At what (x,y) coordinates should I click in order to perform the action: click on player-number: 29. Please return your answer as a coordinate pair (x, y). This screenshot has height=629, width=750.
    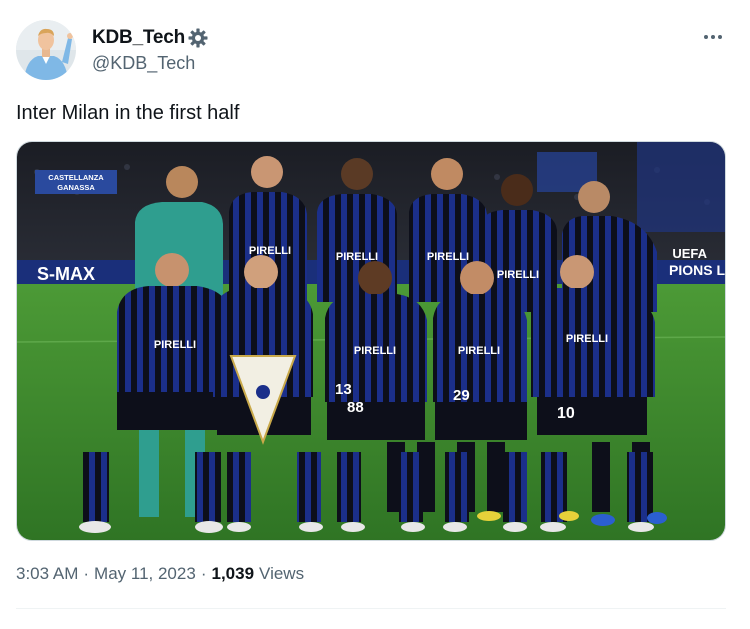
    Looking at the image, I should click on (461, 395).